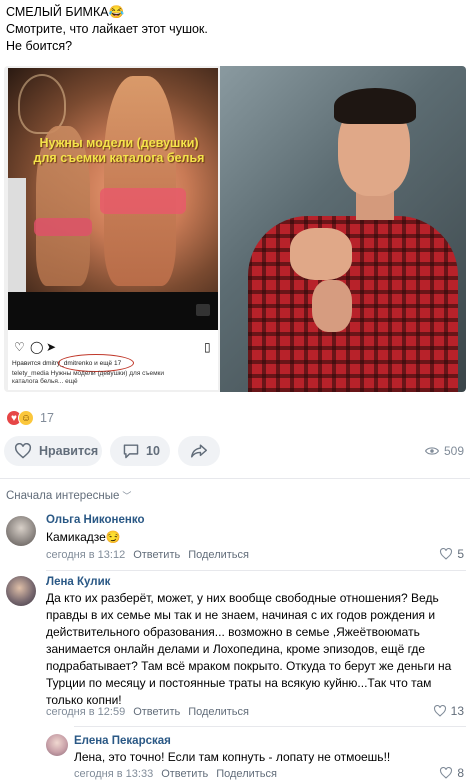 This screenshot has width=470, height=782. I want to click on comment-author: Лена Кулик, so click(78, 582).